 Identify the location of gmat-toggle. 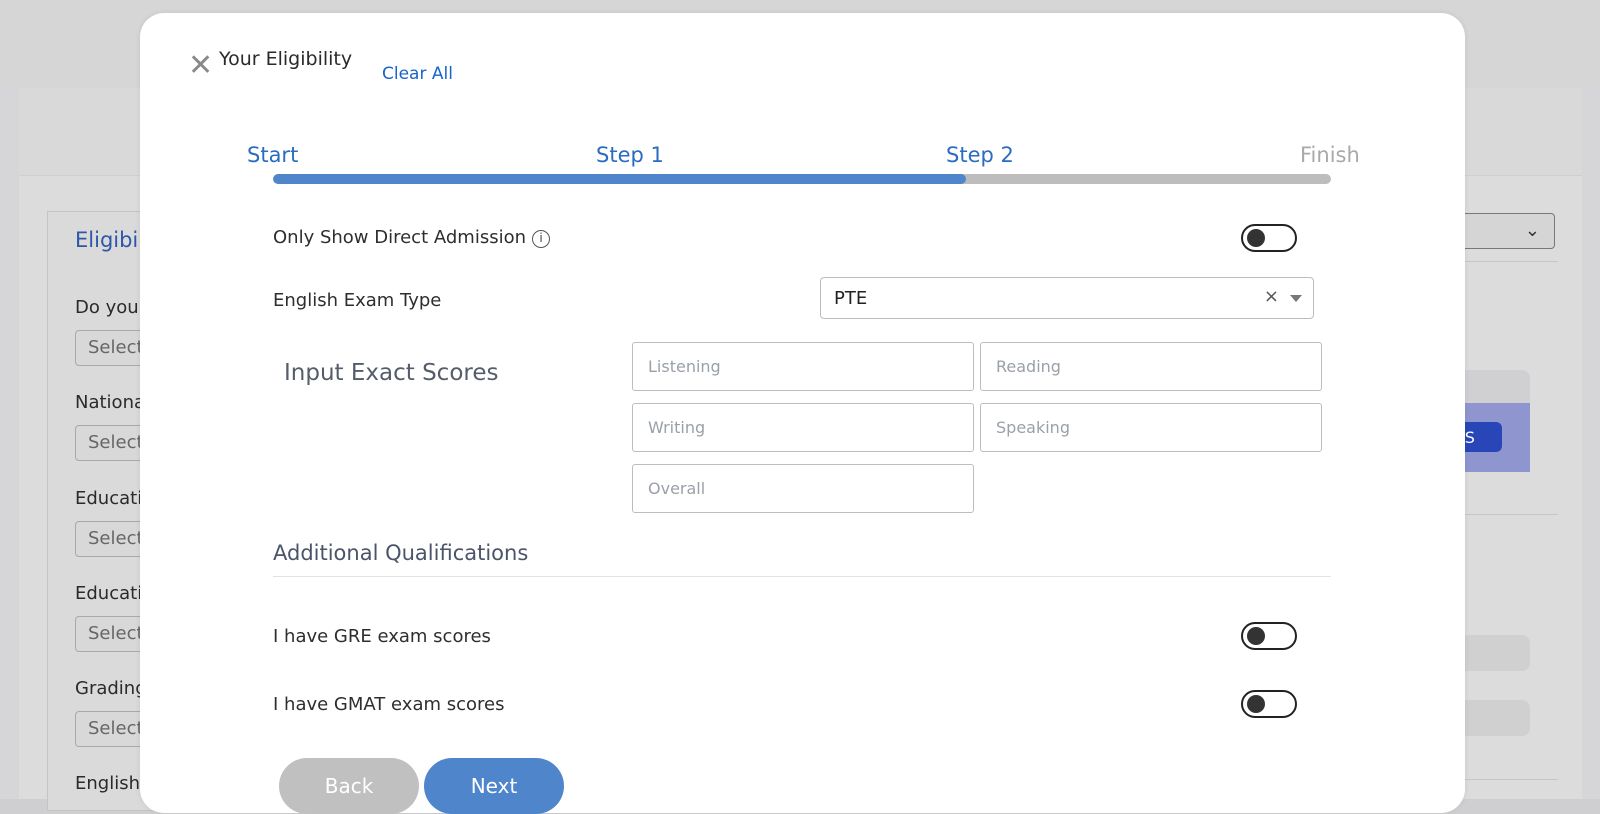
(1269, 704).